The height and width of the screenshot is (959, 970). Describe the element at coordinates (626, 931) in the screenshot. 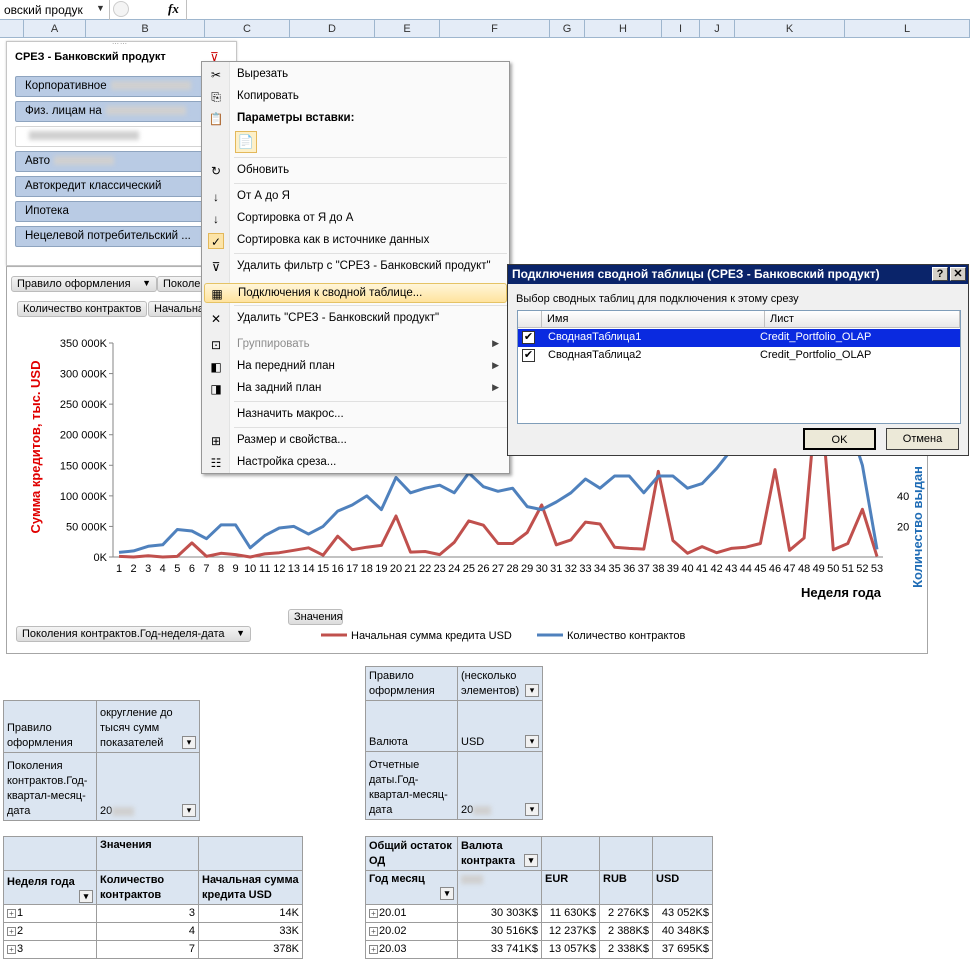

I see `value-cell: 2 388K$` at that location.